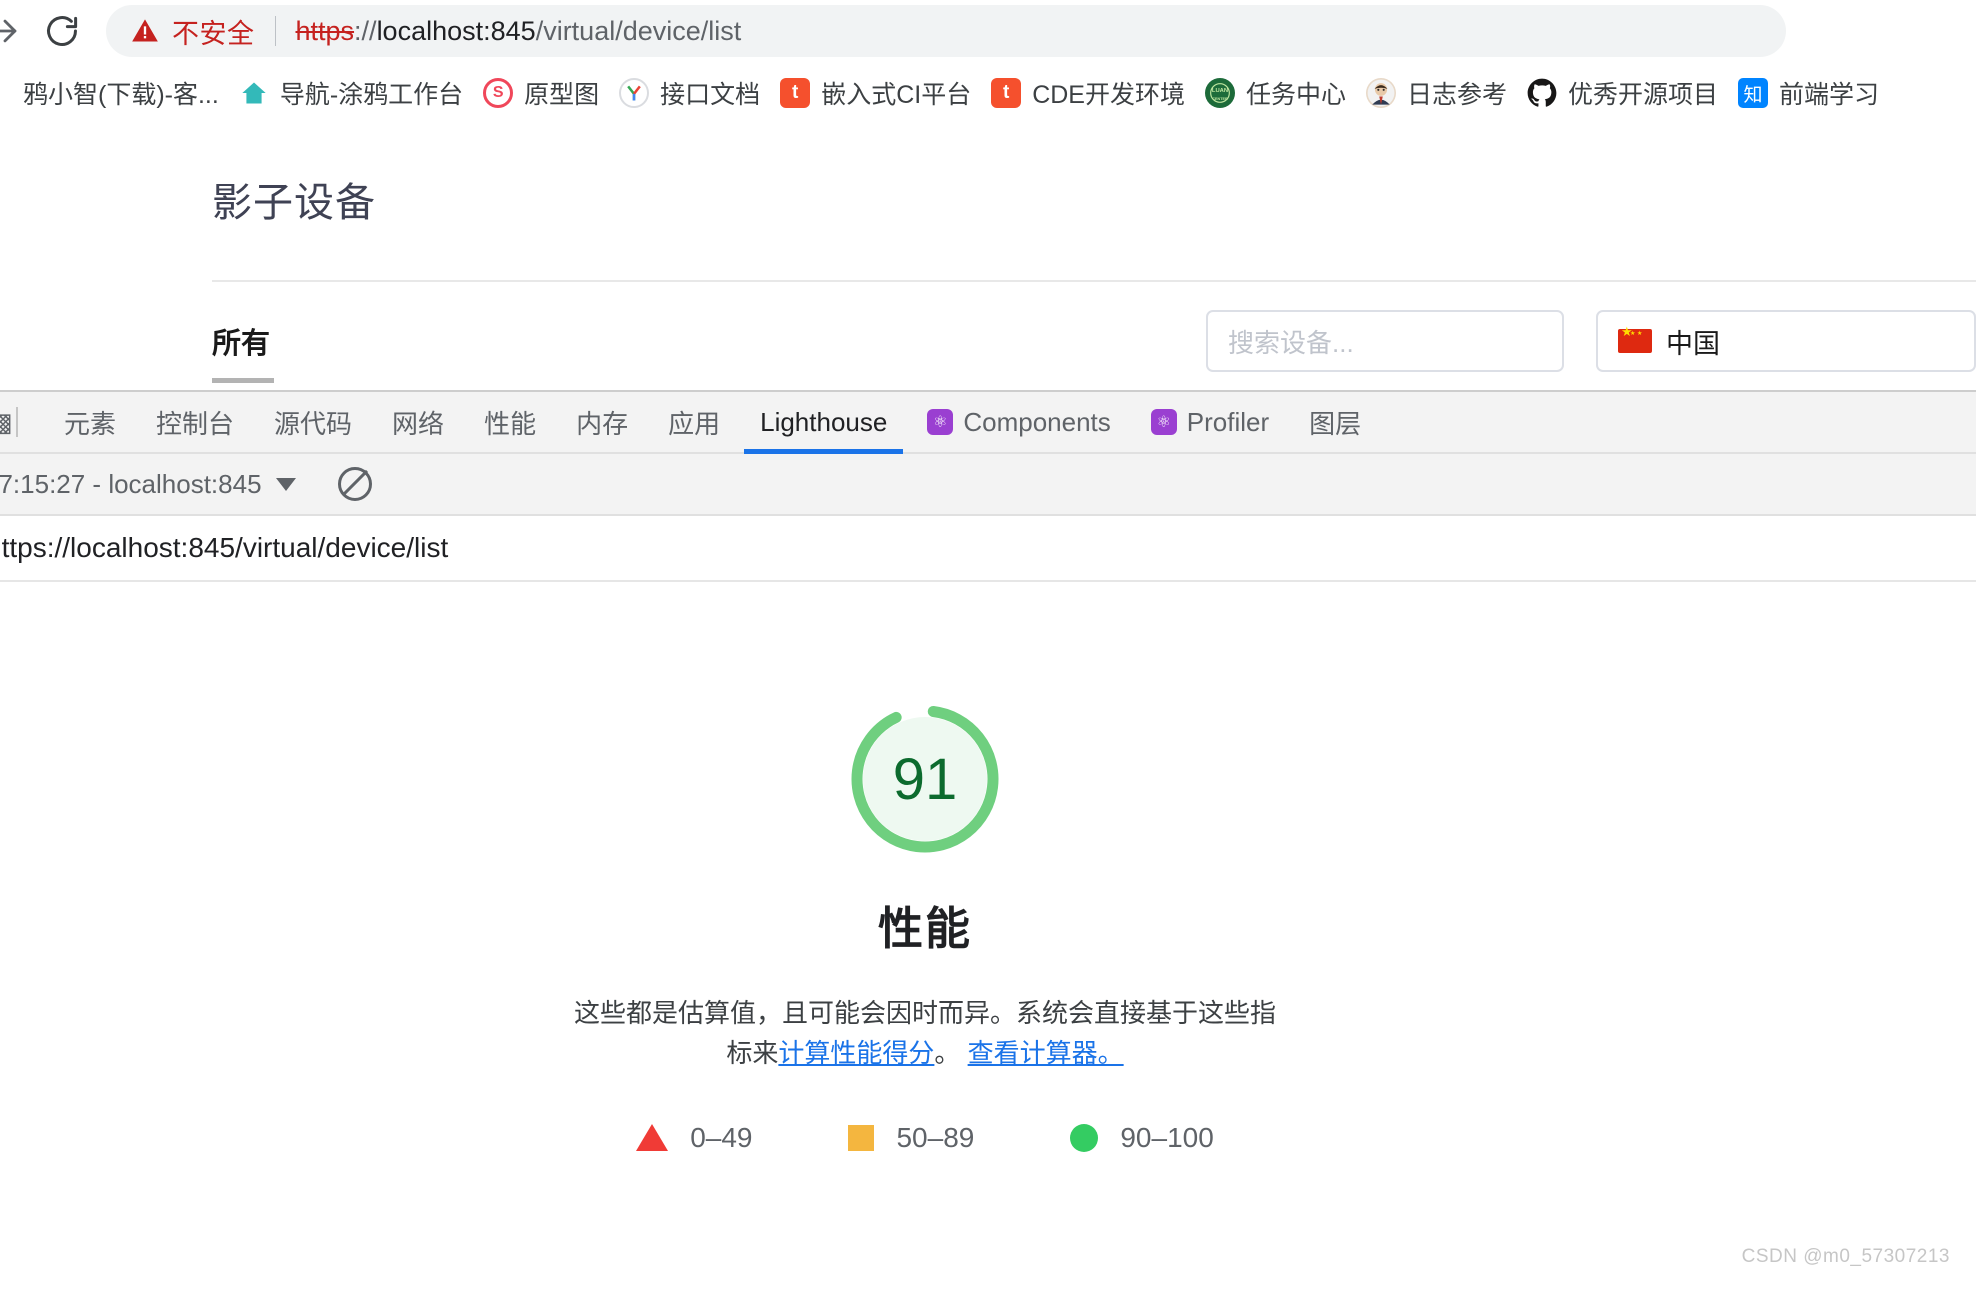 This screenshot has height=1314, width=1976. What do you see at coordinates (294, 203) in the screenshot?
I see `page-title: 影子设备` at bounding box center [294, 203].